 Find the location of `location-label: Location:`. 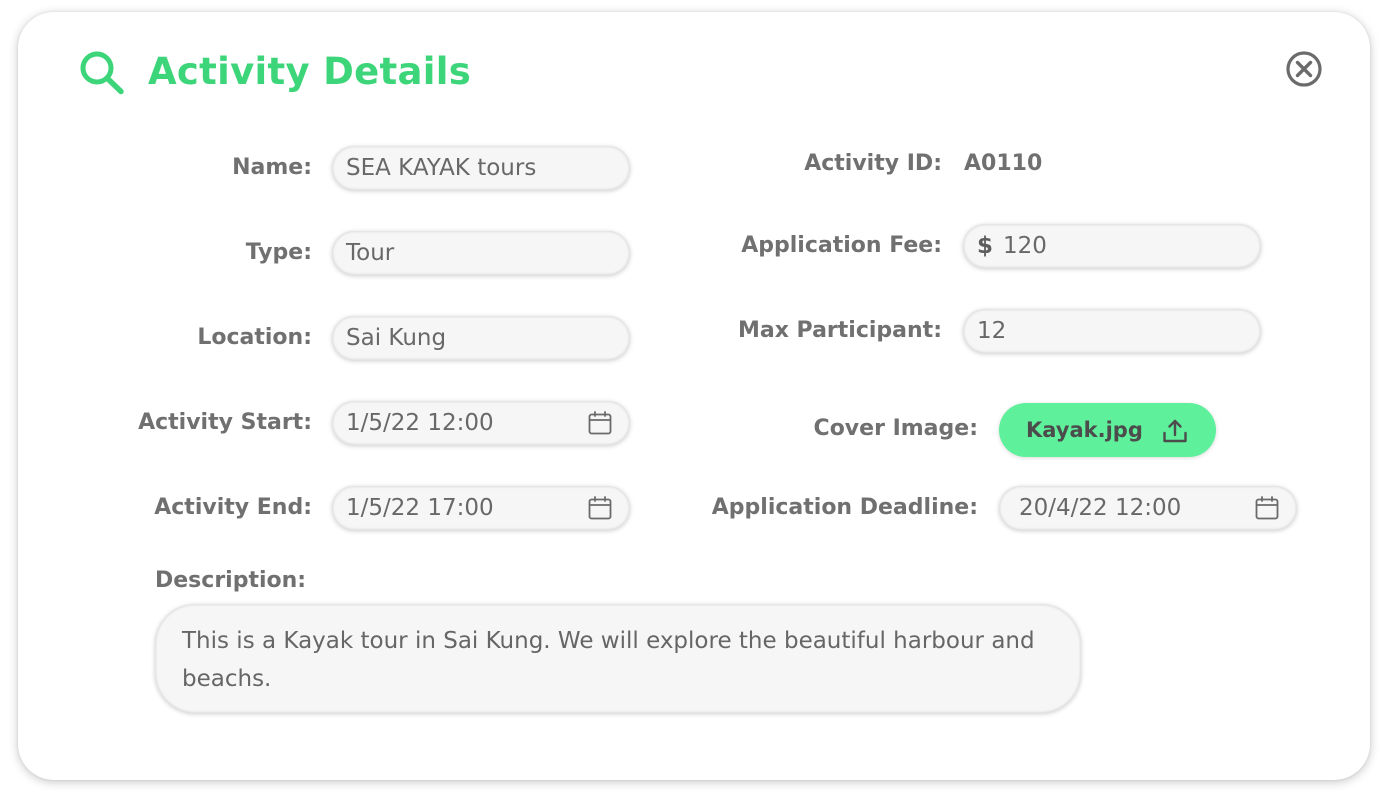

location-label: Location: is located at coordinates (254, 337).